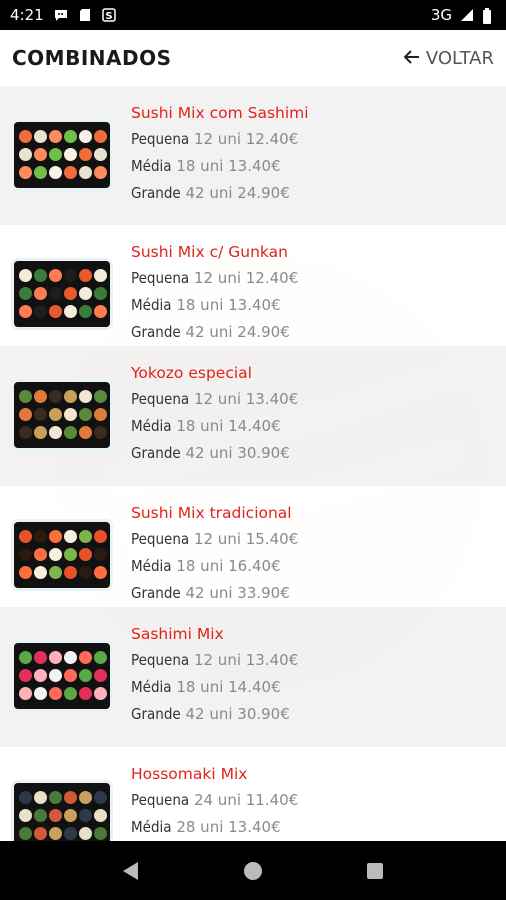 The height and width of the screenshot is (900, 506). What do you see at coordinates (214, 800) in the screenshot?
I see `price-option: Pequena 24 uni 11.40€` at bounding box center [214, 800].